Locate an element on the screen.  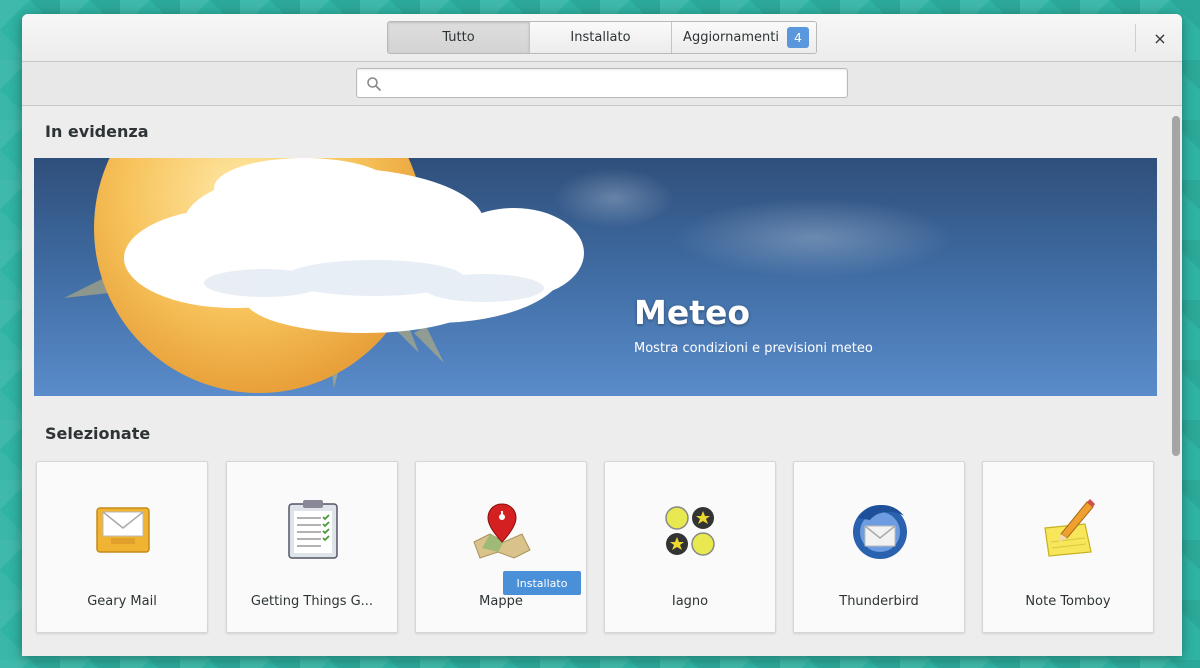
header-bar: Tutto Installato Aggiornamenti 4 × is located at coordinates (602, 38).